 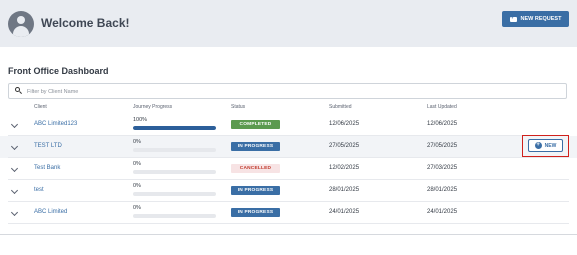 What do you see at coordinates (442, 107) in the screenshot?
I see `column-header-last-updated: Last Updated` at bounding box center [442, 107].